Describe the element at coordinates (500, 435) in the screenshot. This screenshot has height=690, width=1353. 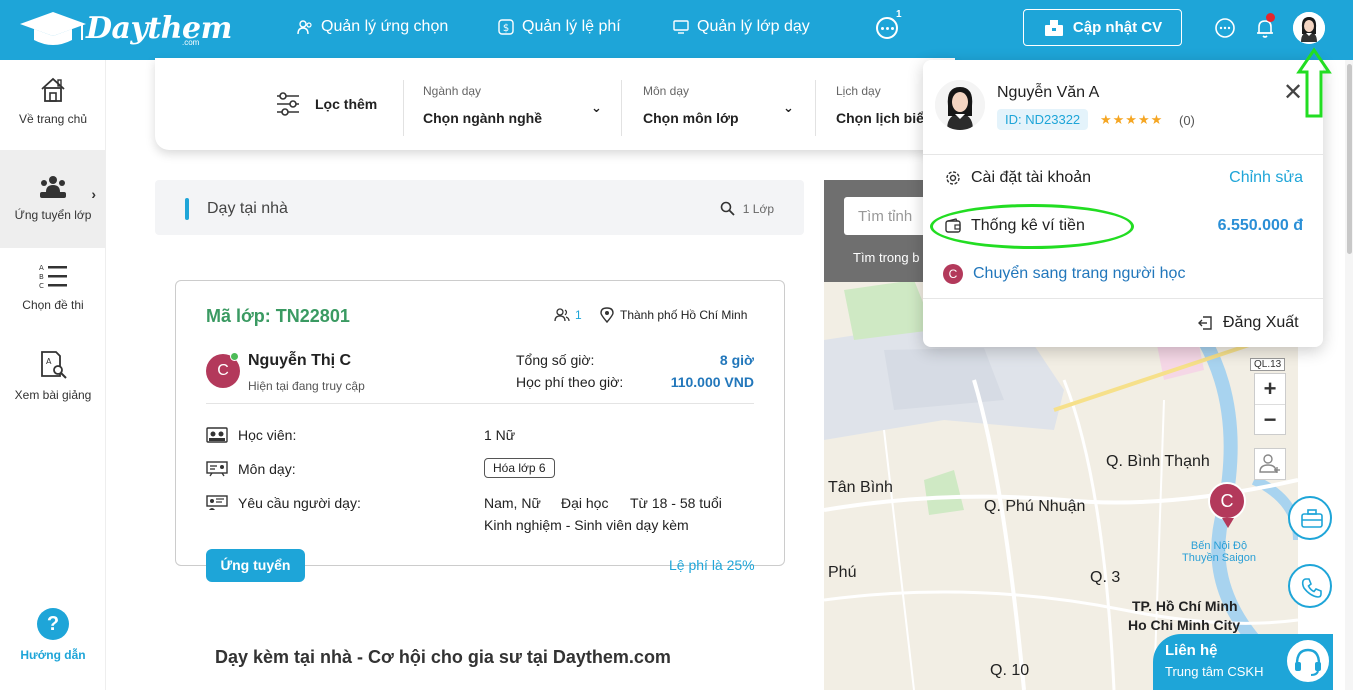
I see `students-value: 1 Nữ` at that location.